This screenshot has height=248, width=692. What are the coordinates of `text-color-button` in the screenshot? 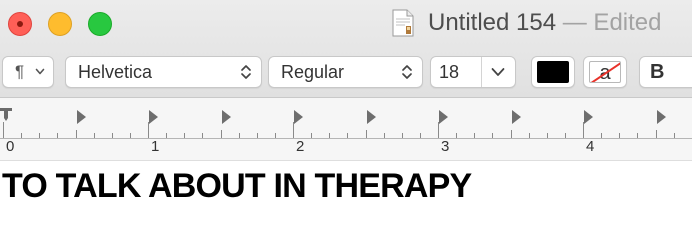 It's located at (553, 72).